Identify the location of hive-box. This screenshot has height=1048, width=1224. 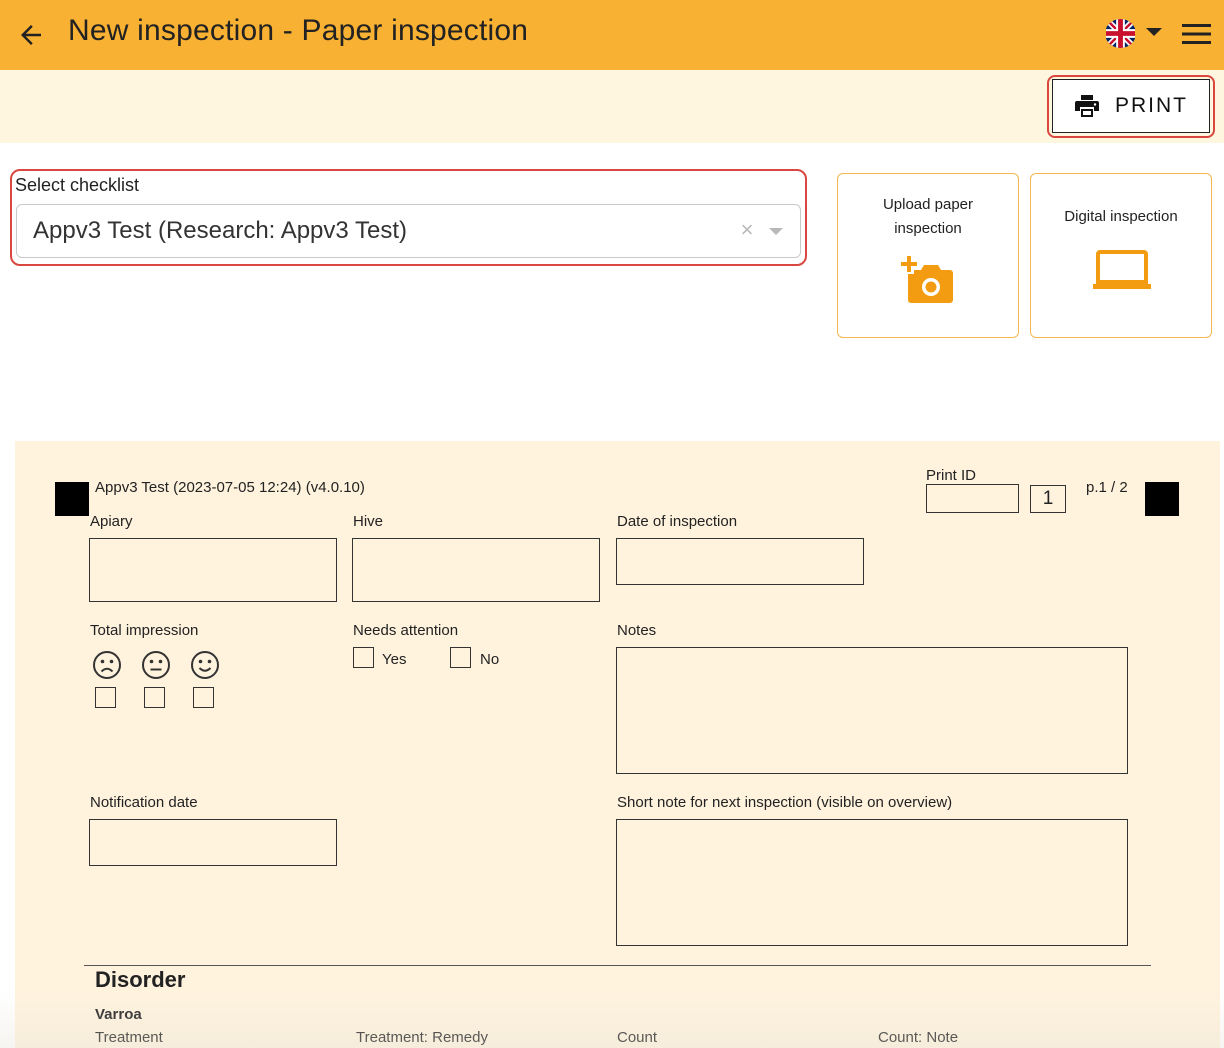
(476, 570).